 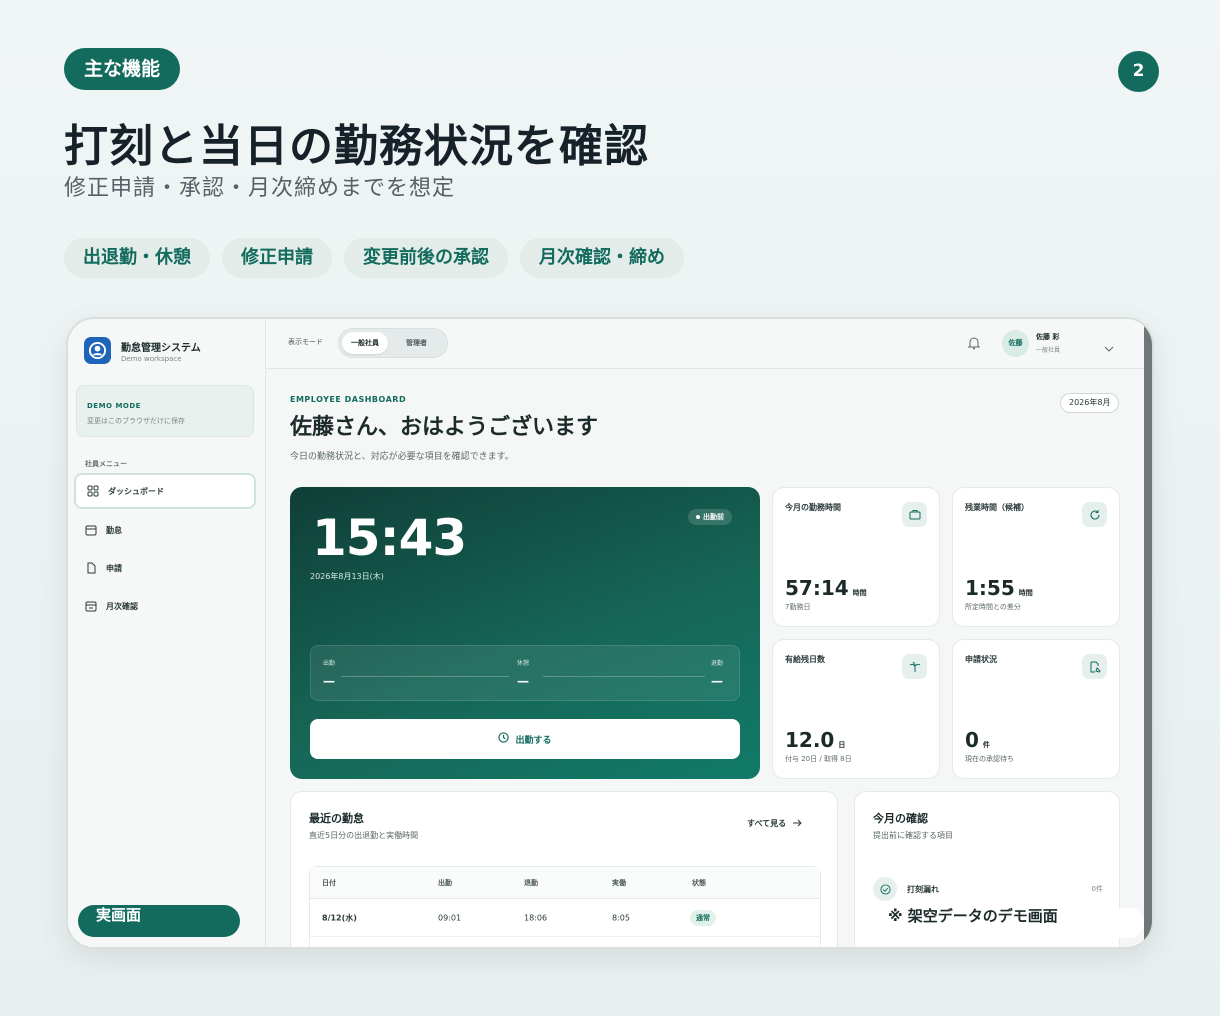 I want to click on status-badge: 出勤前, so click(x=710, y=517).